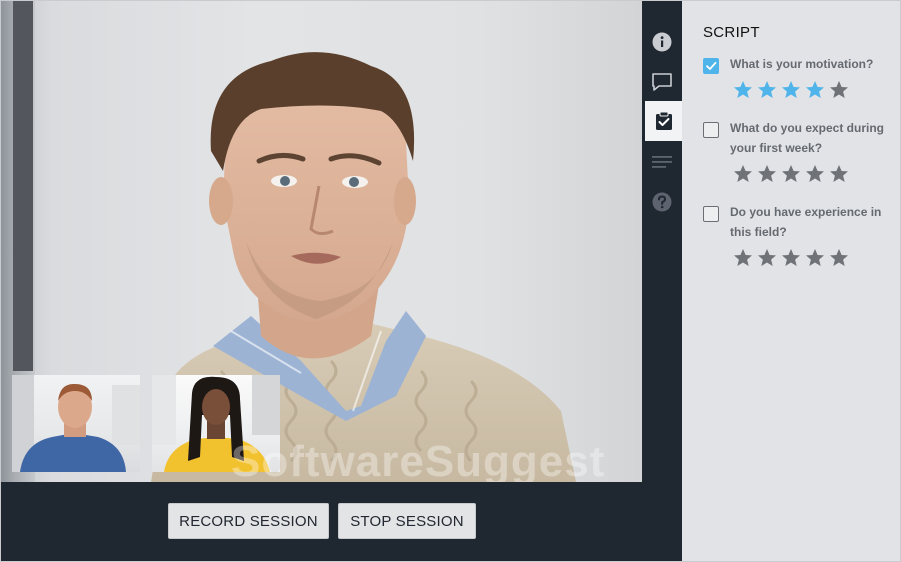  Describe the element at coordinates (802, 64) in the screenshot. I see `question-1-text: What is your motivation?` at that location.